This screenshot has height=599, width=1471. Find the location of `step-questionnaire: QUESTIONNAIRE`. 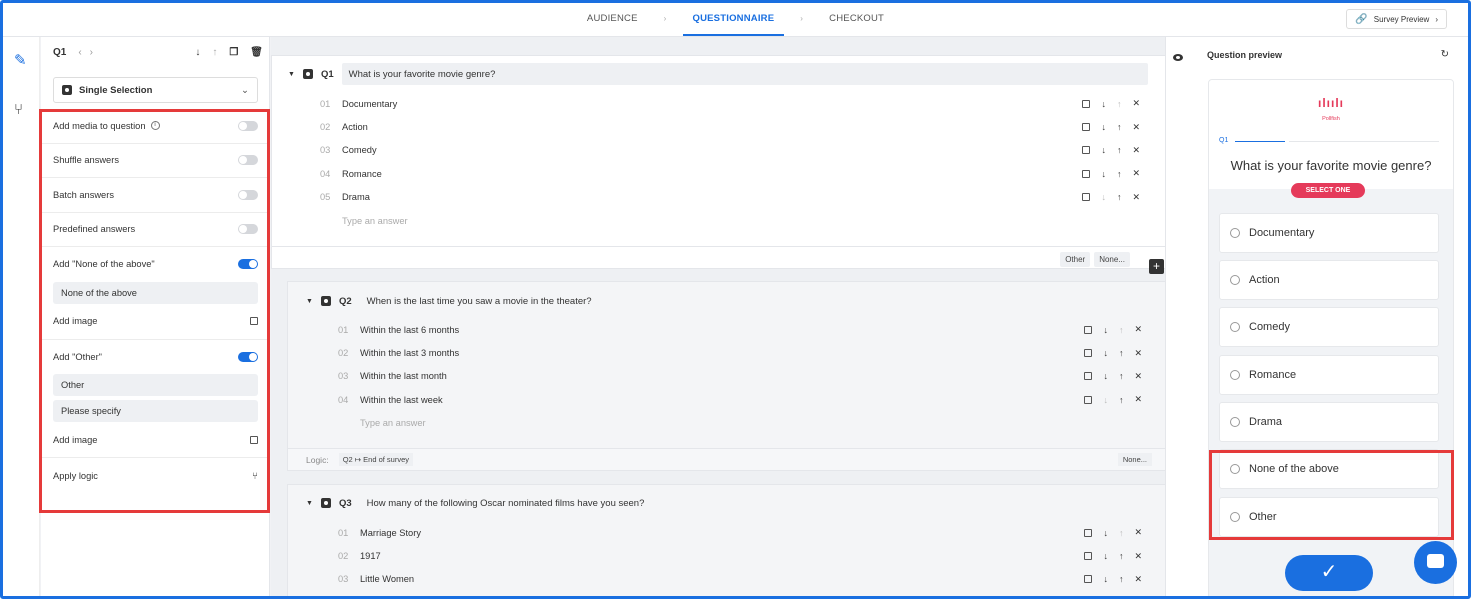

step-questionnaire: QUESTIONNAIRE is located at coordinates (733, 18).